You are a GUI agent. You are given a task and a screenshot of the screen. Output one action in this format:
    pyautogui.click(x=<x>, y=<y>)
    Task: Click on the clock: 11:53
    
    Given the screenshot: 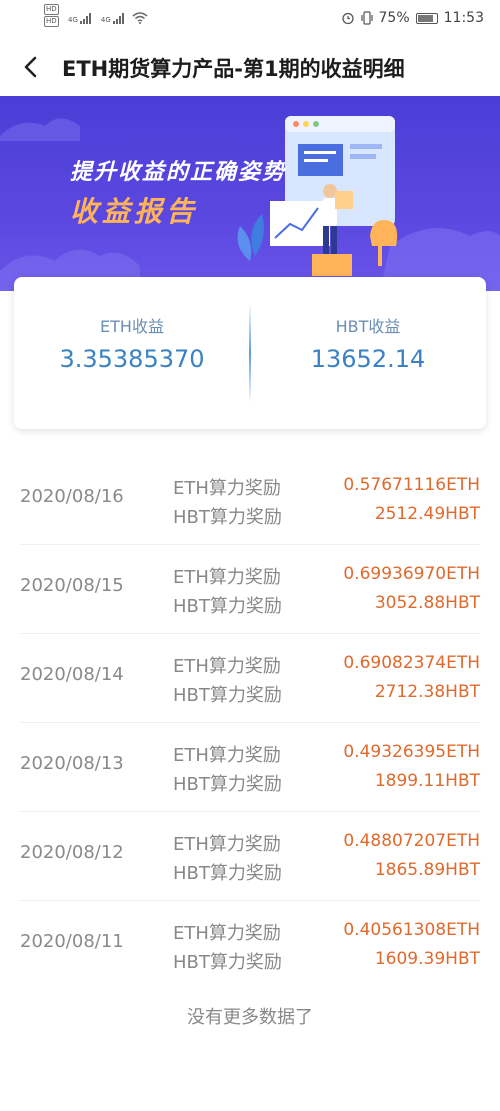 What is the action you would take?
    pyautogui.click(x=463, y=18)
    